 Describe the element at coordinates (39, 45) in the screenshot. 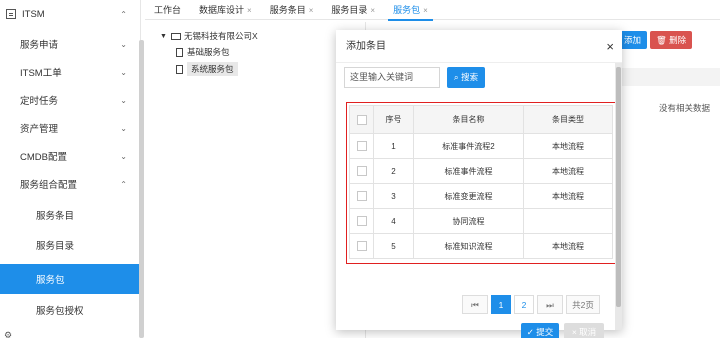

I see `sidebar-item-label: 服务申请` at that location.